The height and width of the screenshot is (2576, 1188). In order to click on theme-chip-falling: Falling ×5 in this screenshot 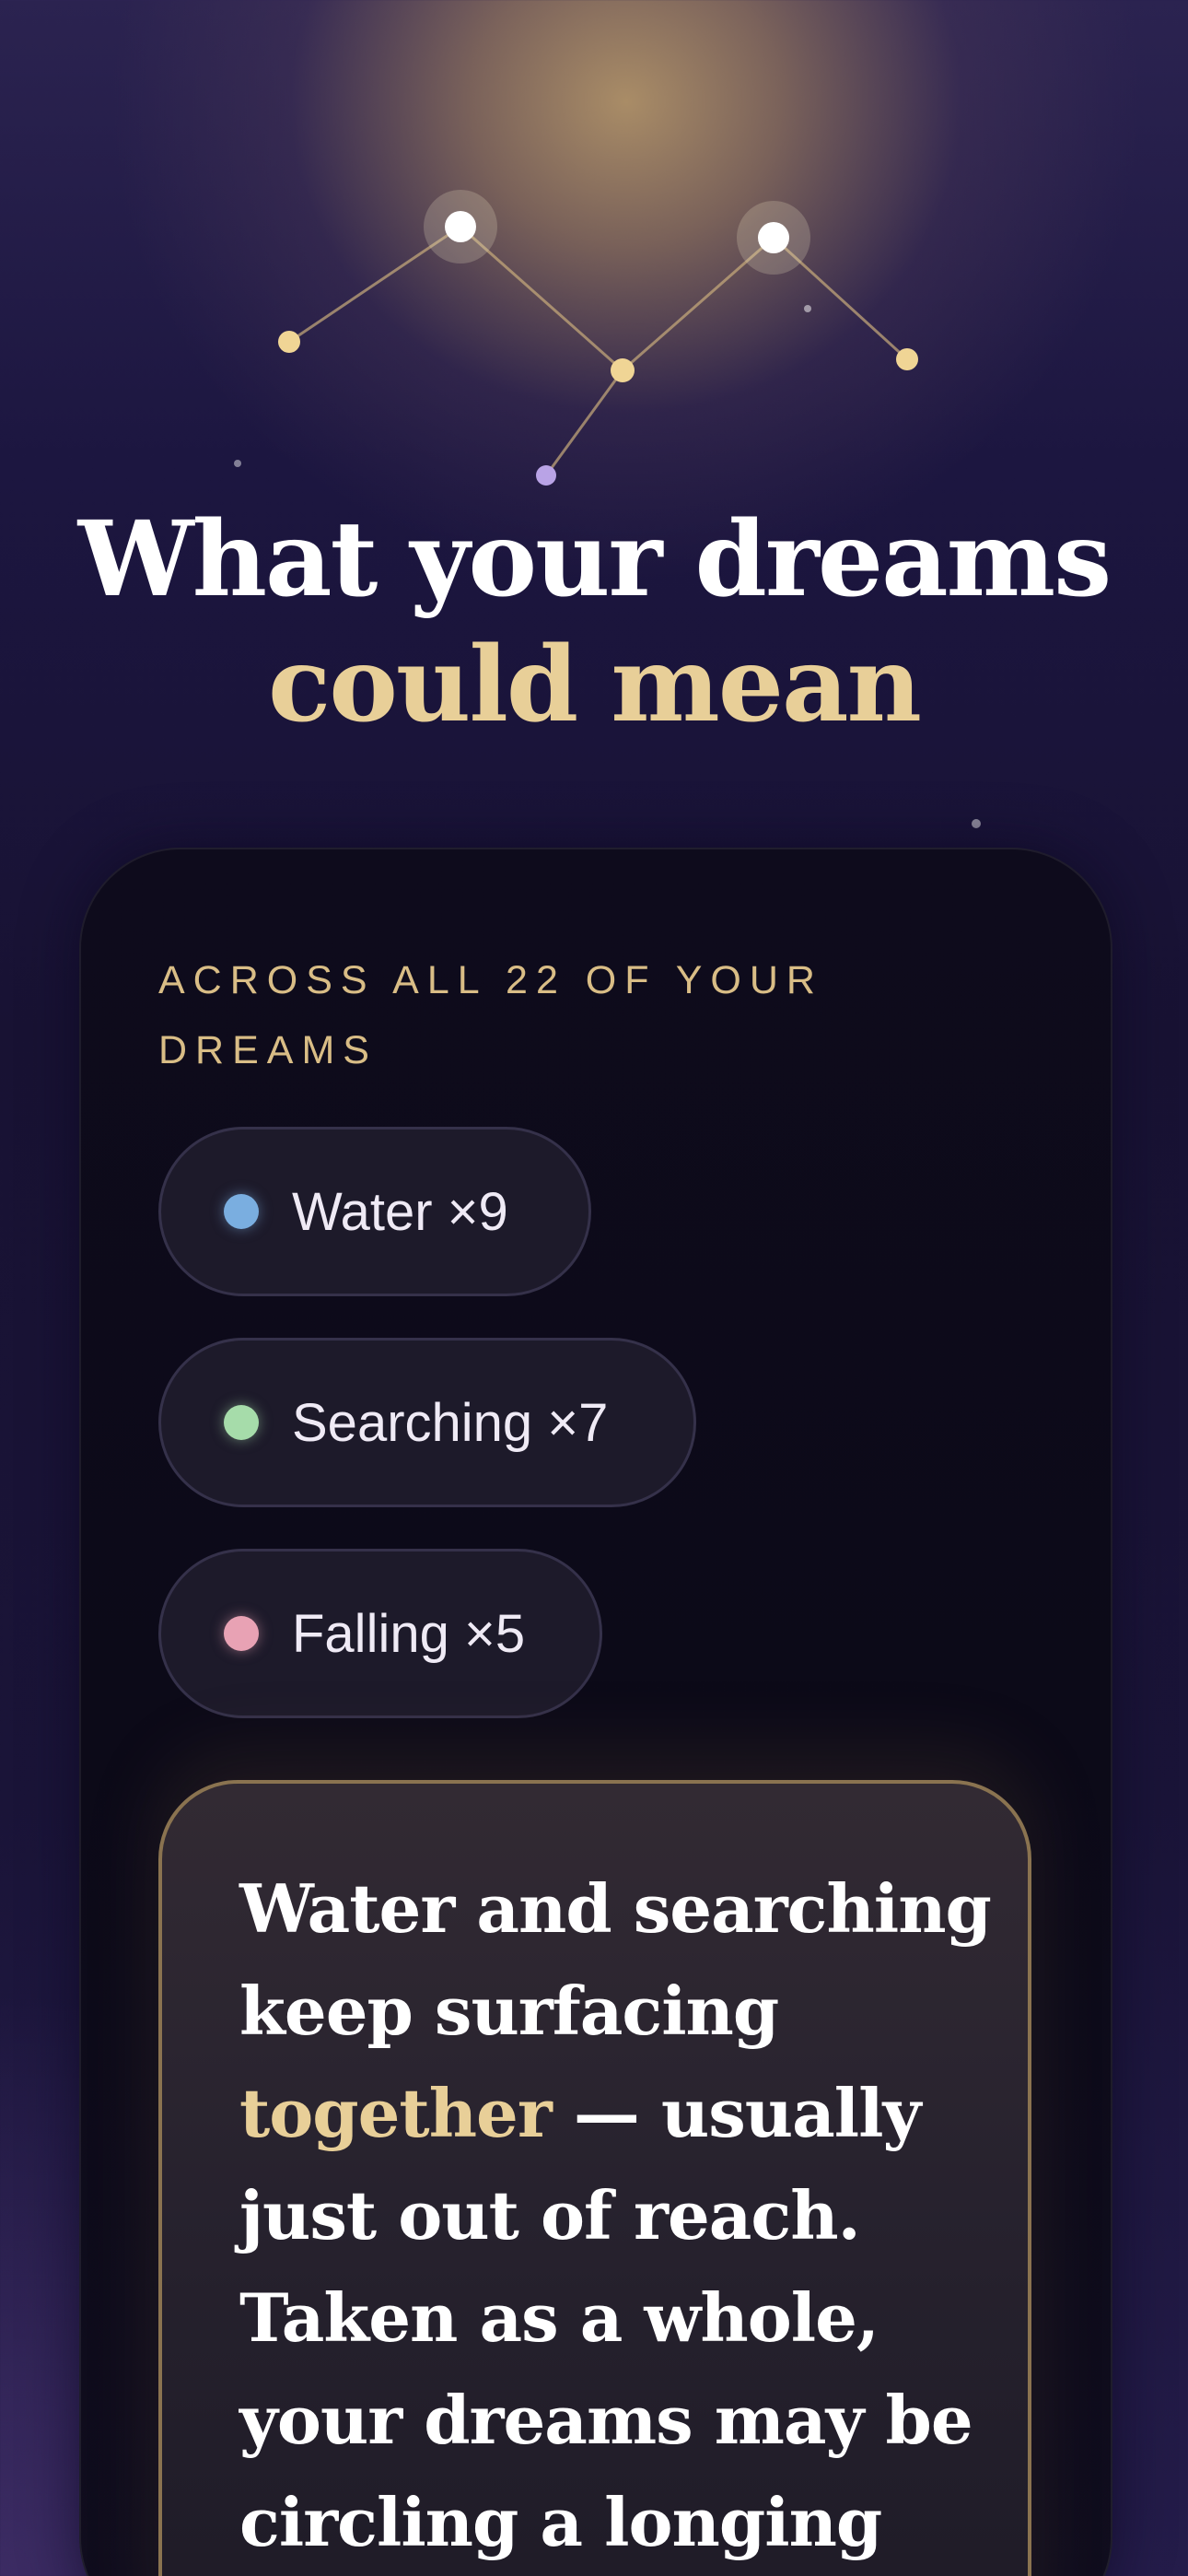, I will do `click(380, 1633)`.